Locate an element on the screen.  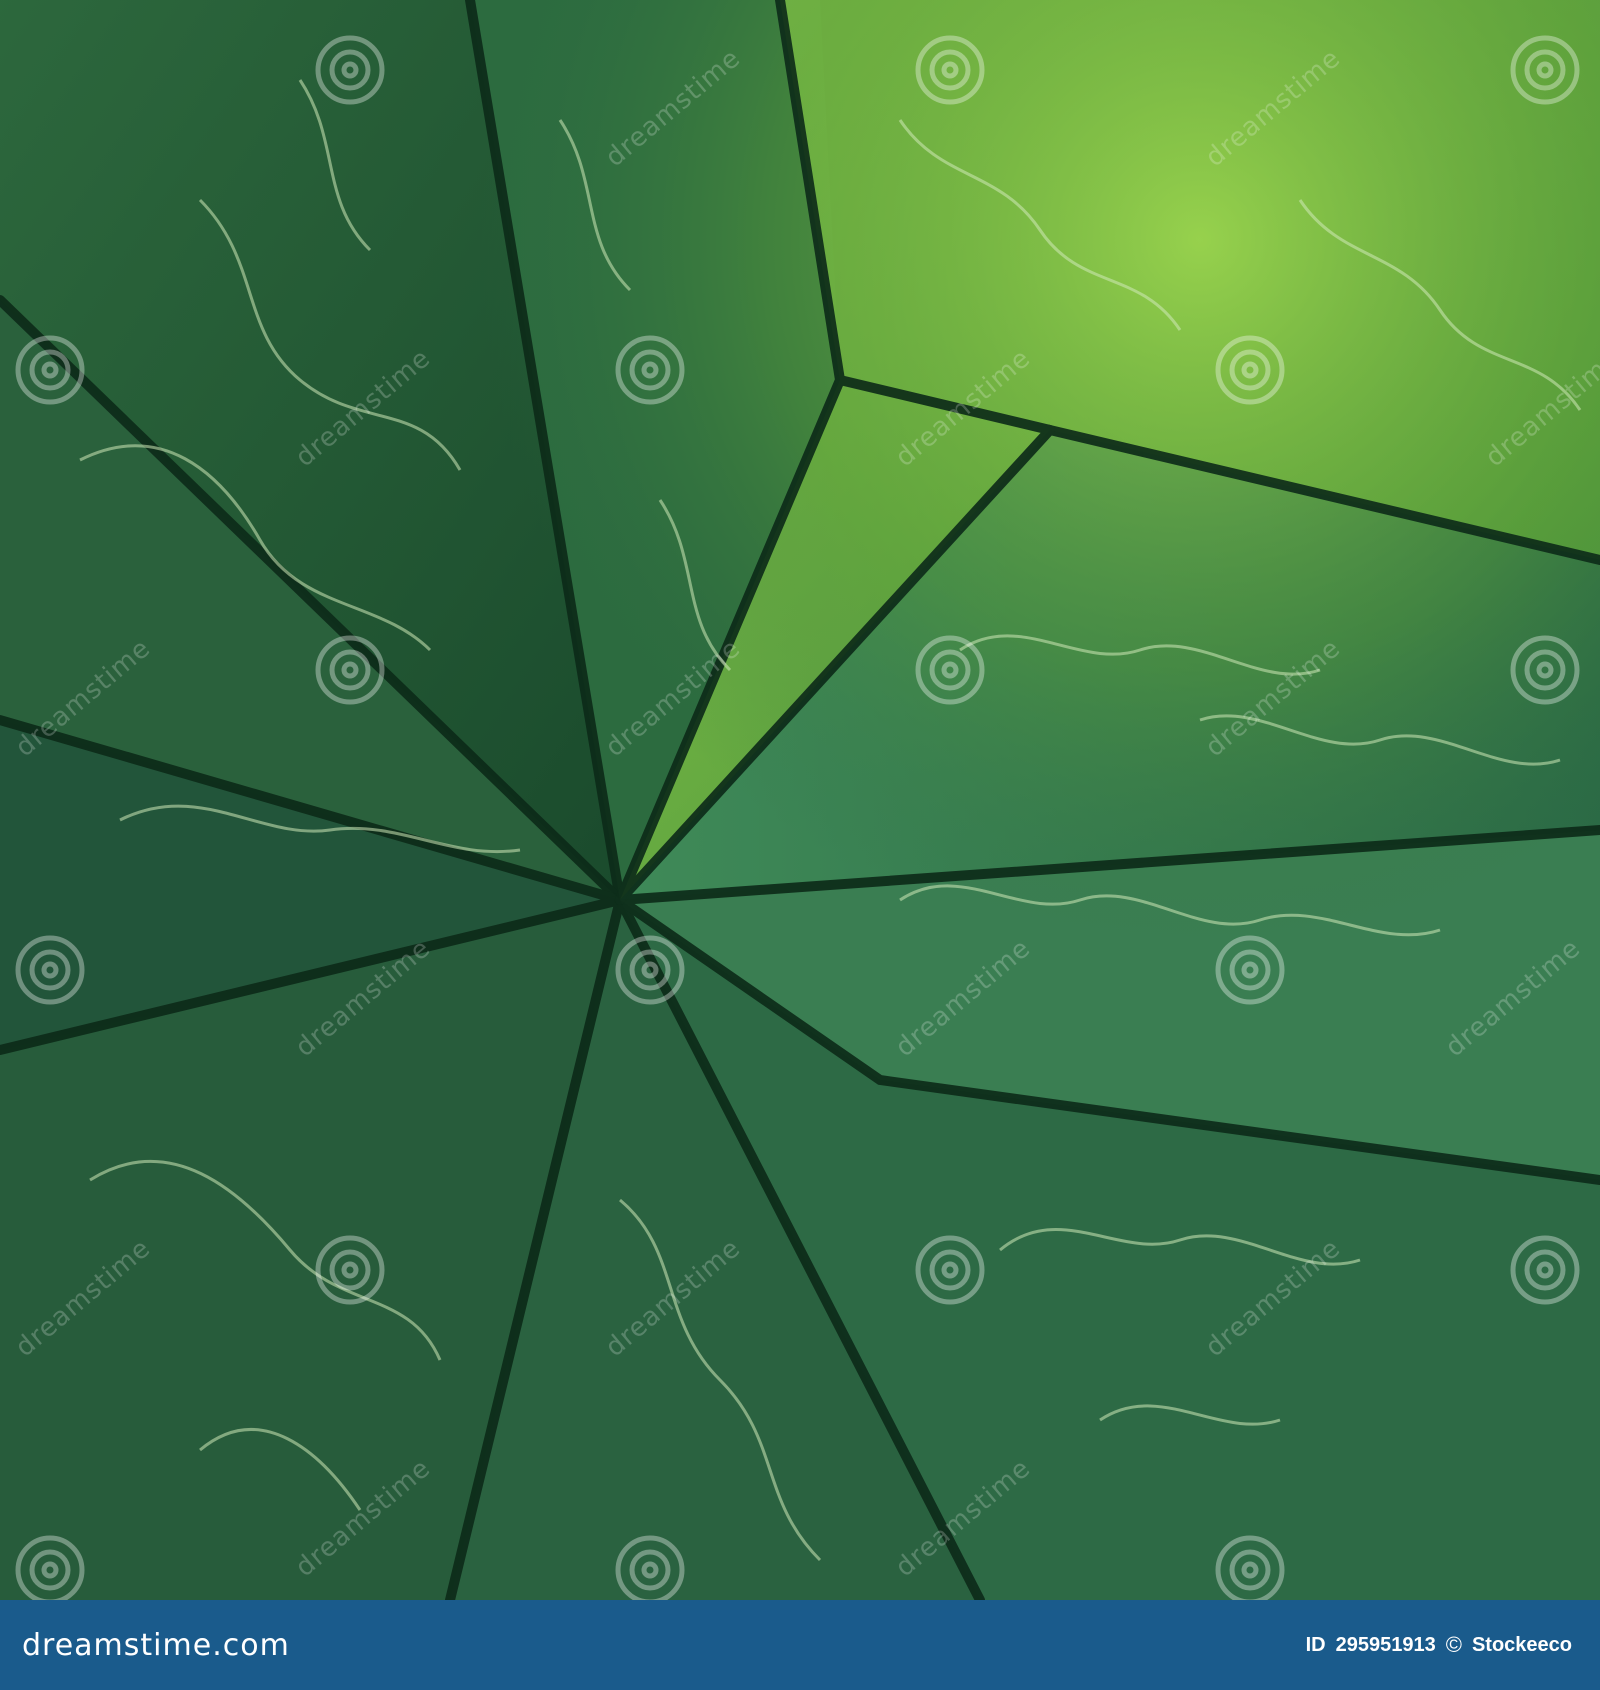
image-credit: ID 295951913 © Stockeeco is located at coordinates (1439, 1645).